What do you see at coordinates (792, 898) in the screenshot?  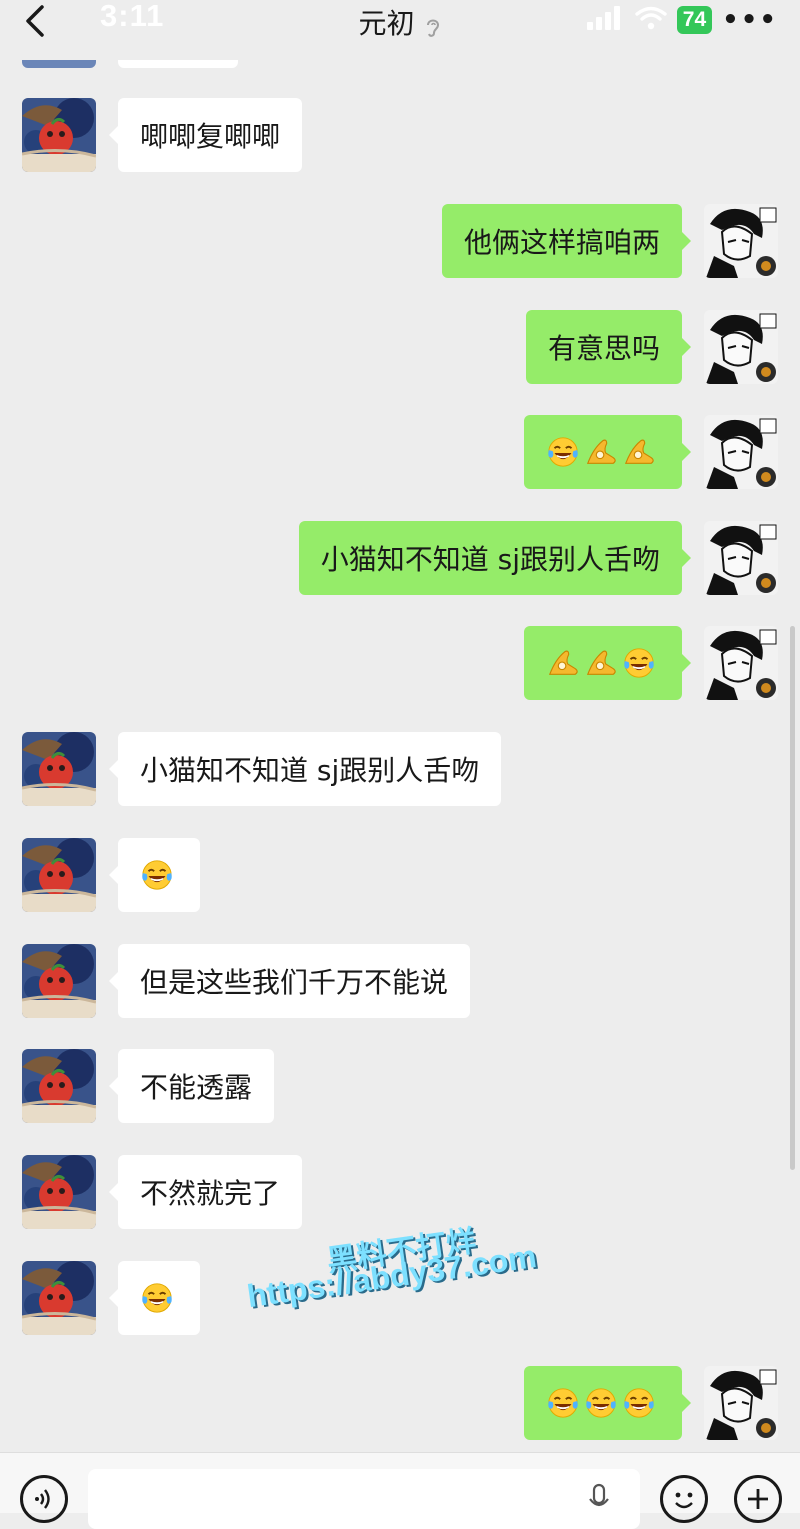 I see `scrollbar` at bounding box center [792, 898].